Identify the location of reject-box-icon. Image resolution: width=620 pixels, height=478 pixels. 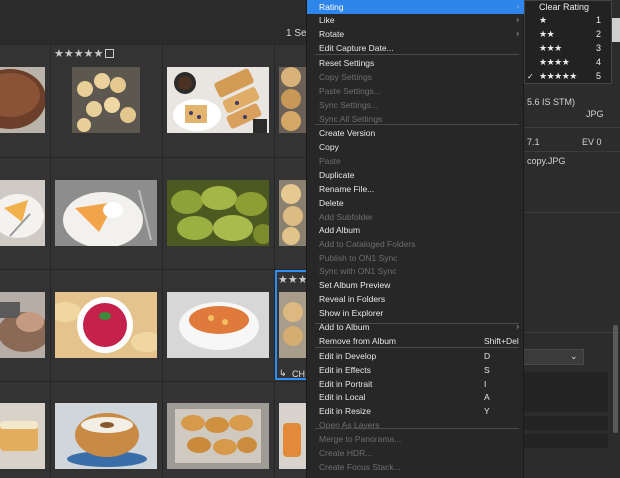
(110, 53).